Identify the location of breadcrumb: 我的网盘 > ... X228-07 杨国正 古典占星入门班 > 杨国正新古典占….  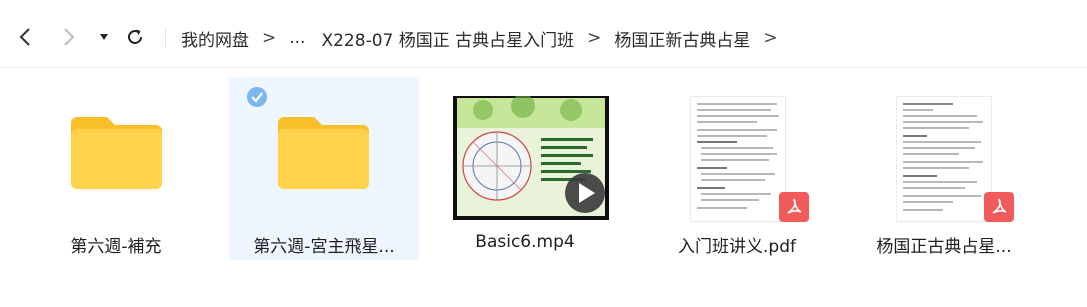
(486, 38).